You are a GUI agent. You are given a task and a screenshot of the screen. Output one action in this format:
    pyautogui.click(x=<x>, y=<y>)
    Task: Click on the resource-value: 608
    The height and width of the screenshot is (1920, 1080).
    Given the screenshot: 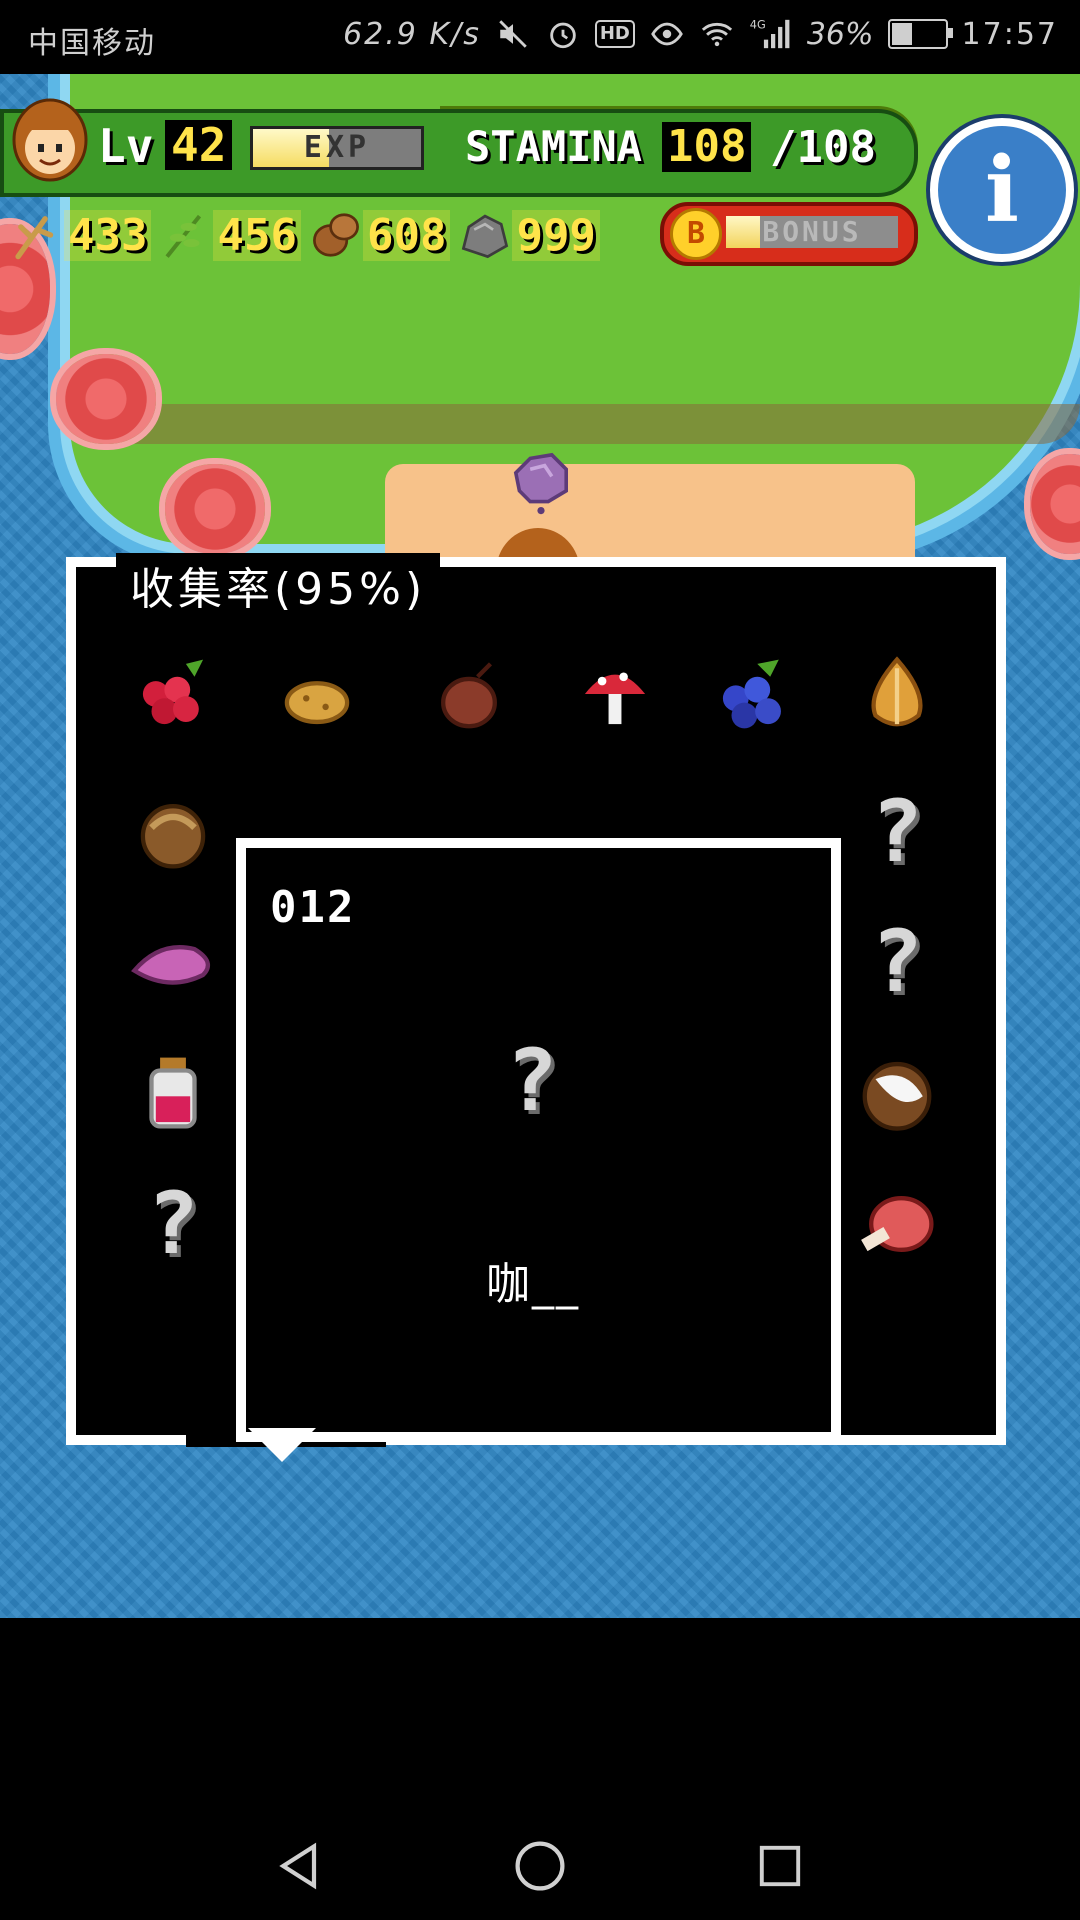 What is the action you would take?
    pyautogui.click(x=406, y=235)
    